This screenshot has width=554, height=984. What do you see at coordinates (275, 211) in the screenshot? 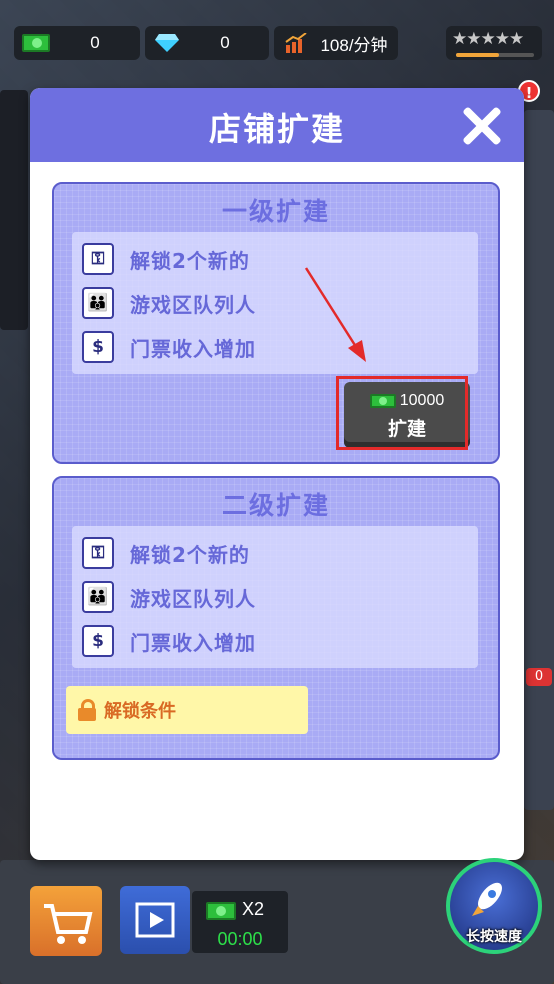
I see `level1-title: 一级扩建` at bounding box center [275, 211].